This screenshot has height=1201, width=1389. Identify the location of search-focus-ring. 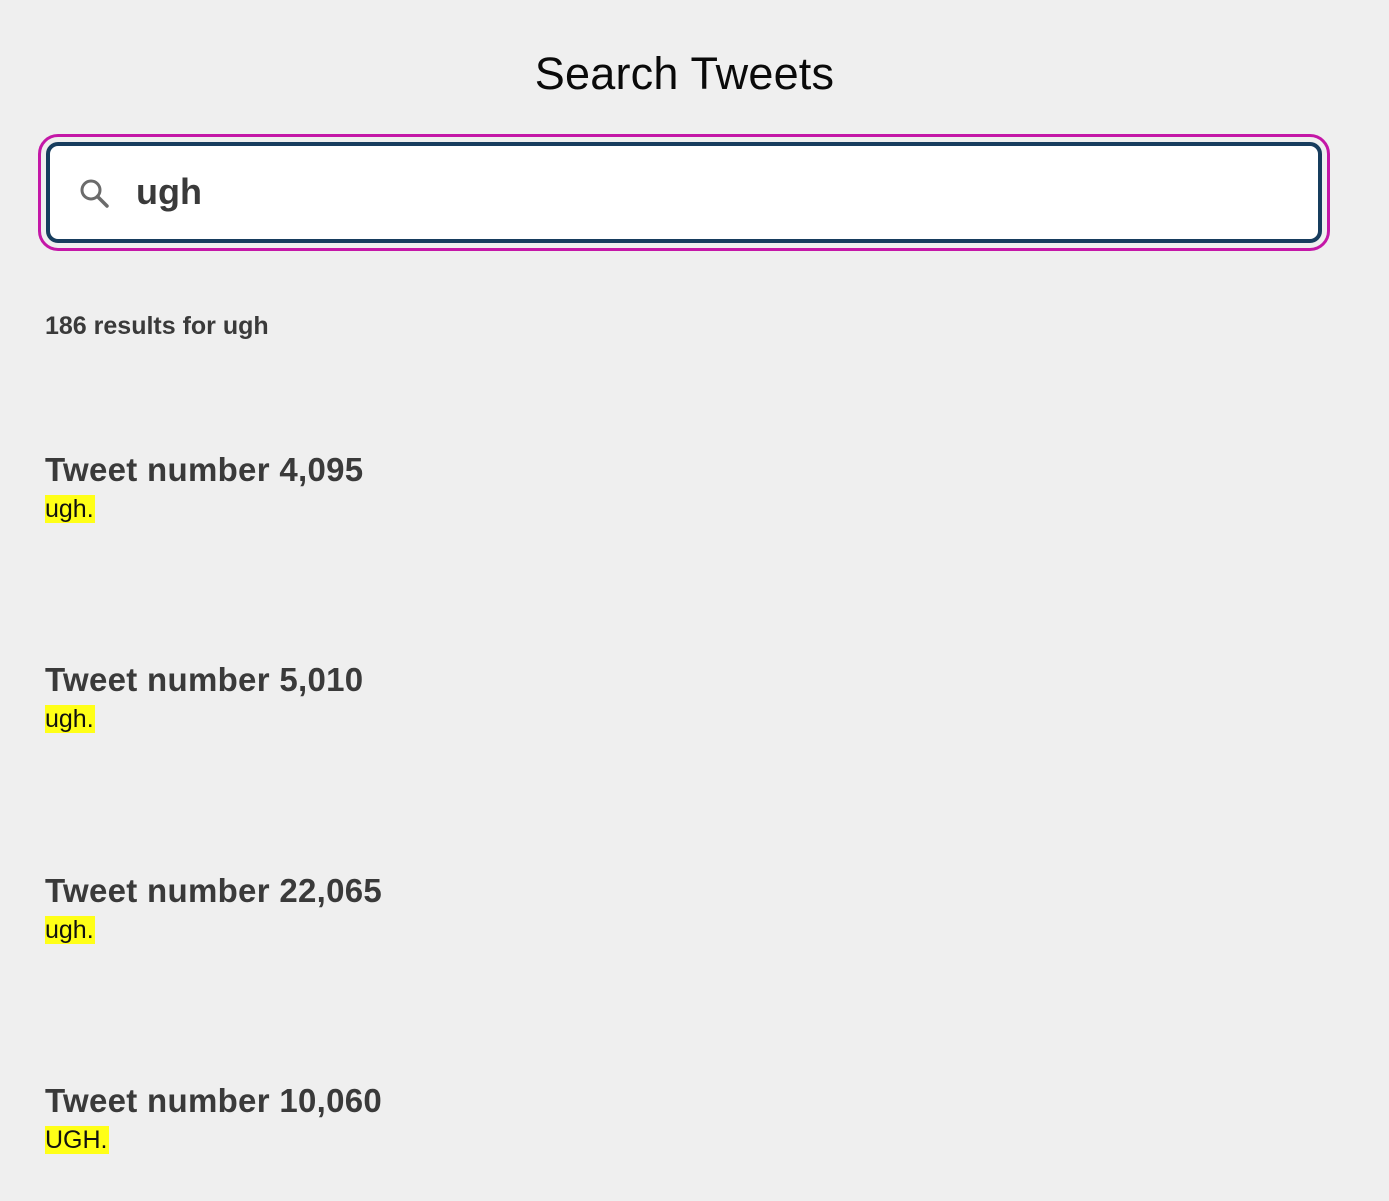
(684, 192).